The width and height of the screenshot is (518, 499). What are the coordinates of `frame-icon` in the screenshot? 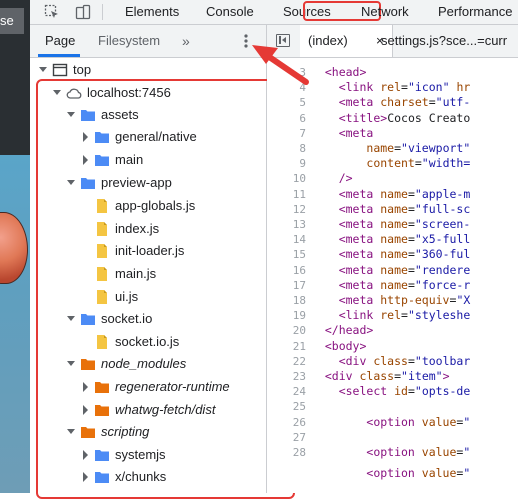 It's located at (60, 70).